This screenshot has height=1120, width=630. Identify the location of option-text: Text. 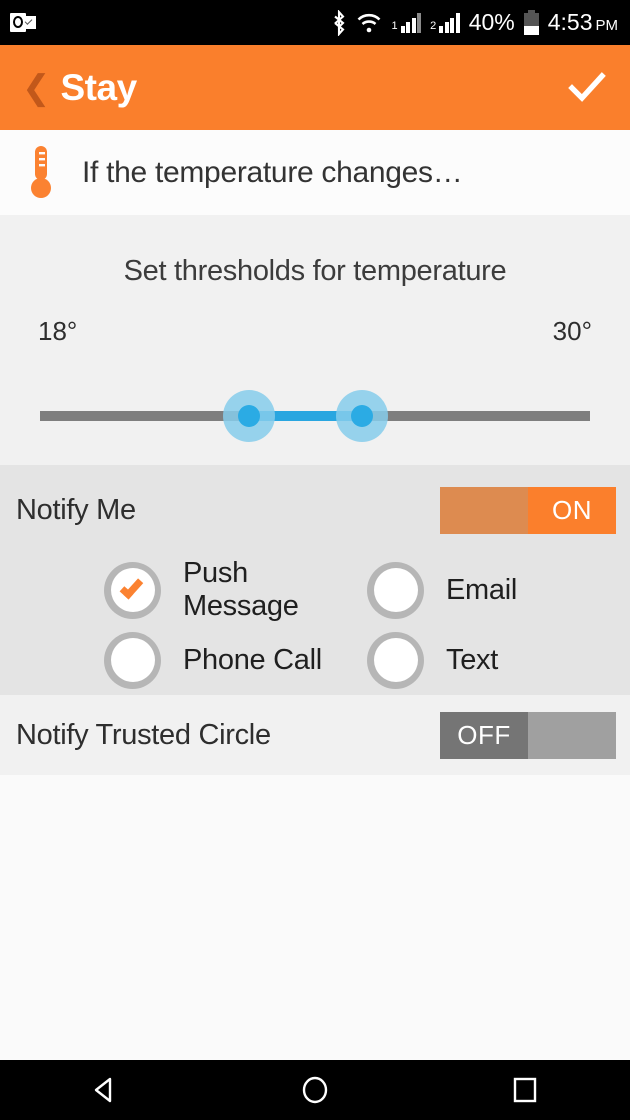
(498, 660).